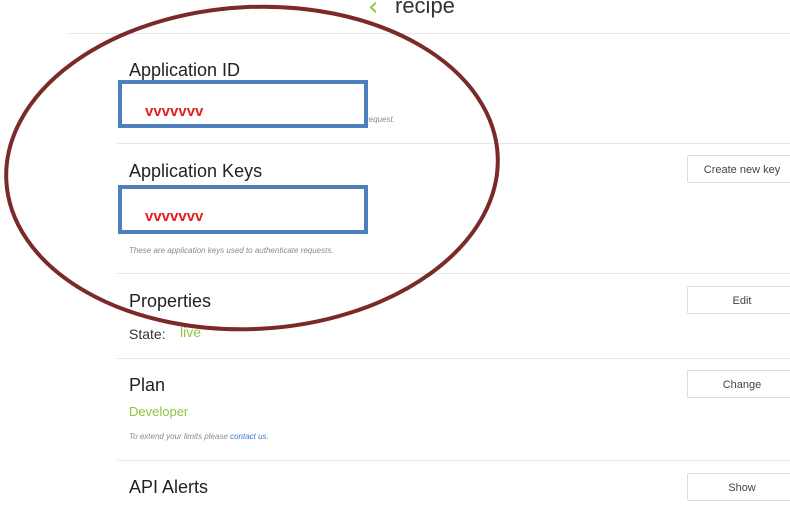  What do you see at coordinates (147, 334) in the screenshot?
I see `state-label: State:` at bounding box center [147, 334].